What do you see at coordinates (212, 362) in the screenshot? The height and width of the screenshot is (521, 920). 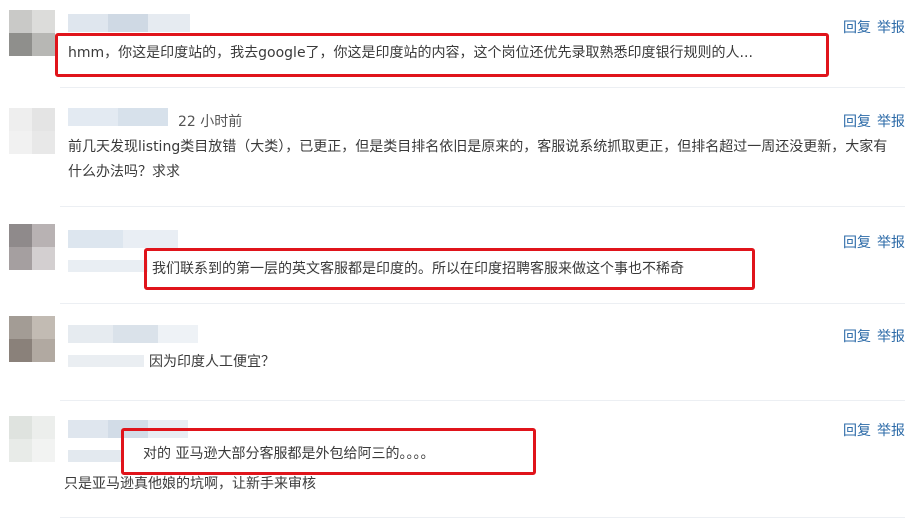 I see `comment-text: 因为印度人工便宜？` at bounding box center [212, 362].